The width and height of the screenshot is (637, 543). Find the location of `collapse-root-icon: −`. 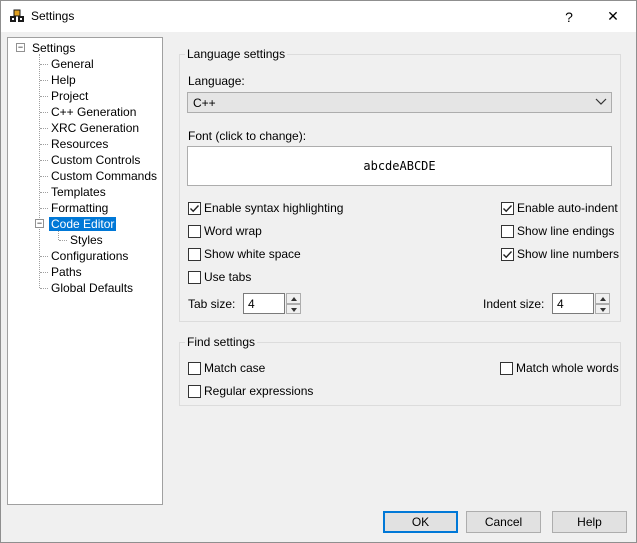

collapse-root-icon: − is located at coordinates (20, 47).